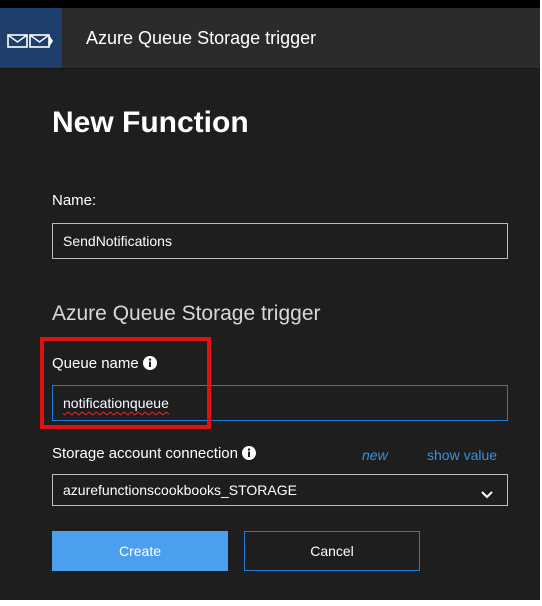 The image size is (542, 606). I want to click on name-label: Name:, so click(74, 200).